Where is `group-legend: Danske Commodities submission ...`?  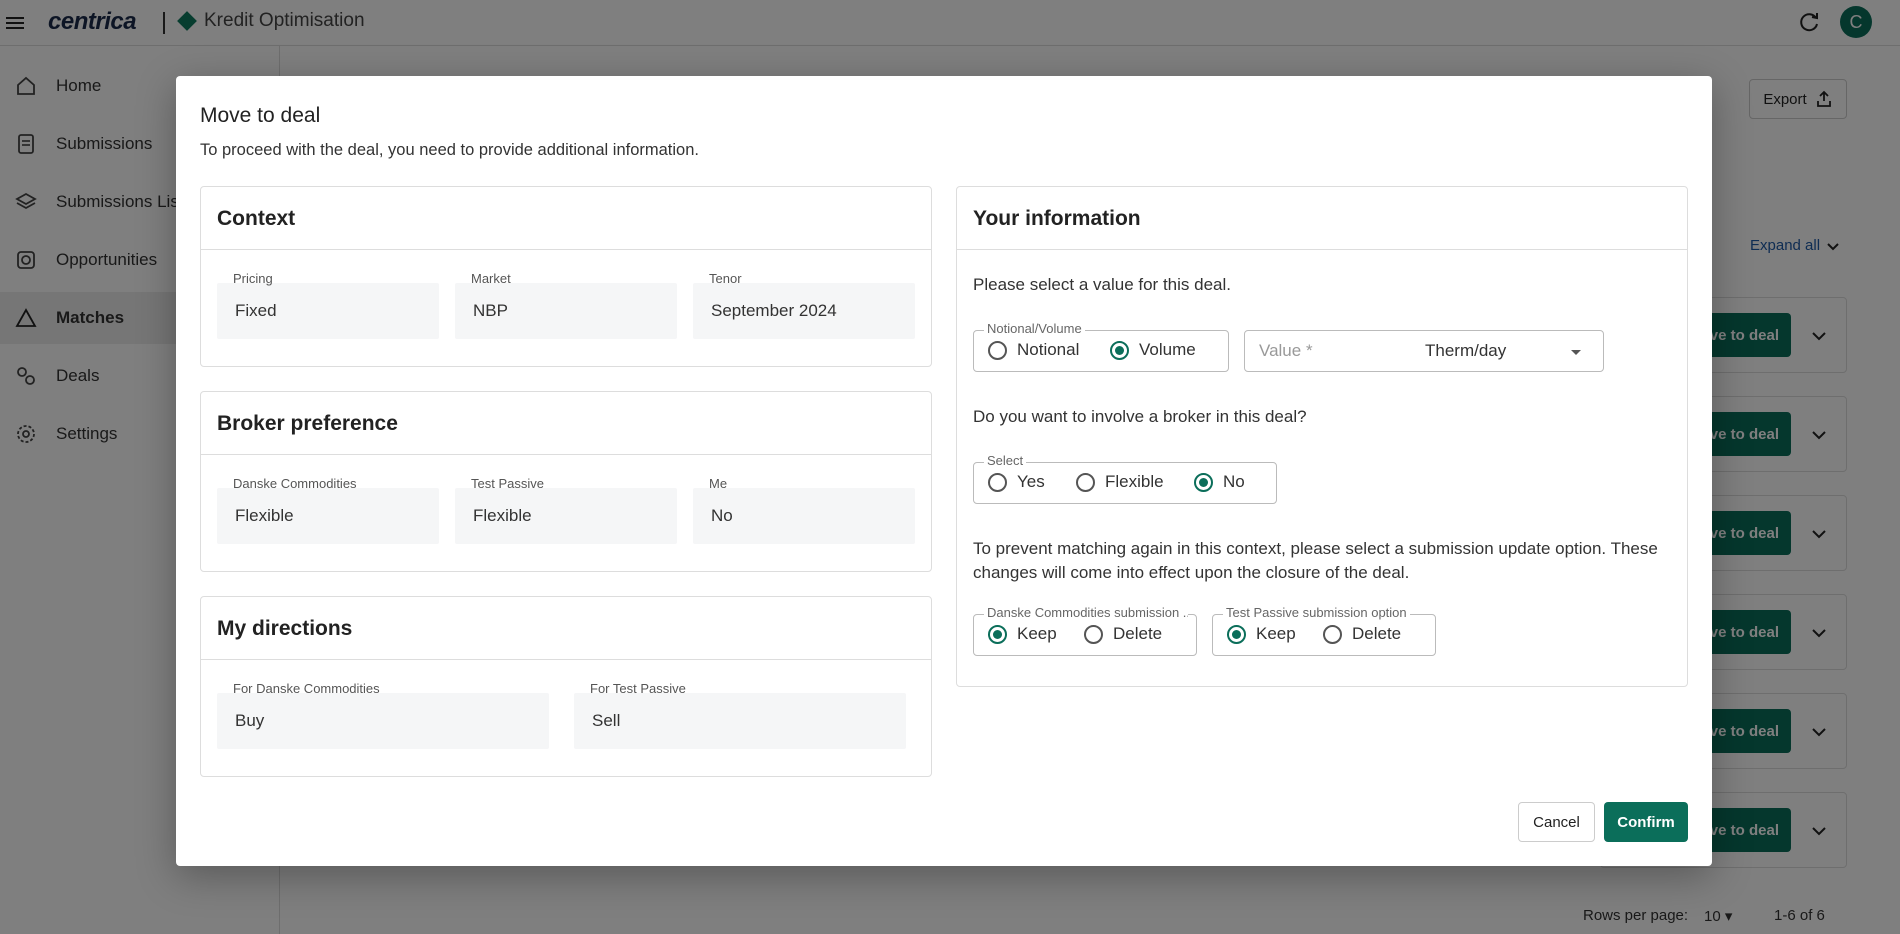
group-legend: Danske Commodities submission ... is located at coordinates (1086, 612).